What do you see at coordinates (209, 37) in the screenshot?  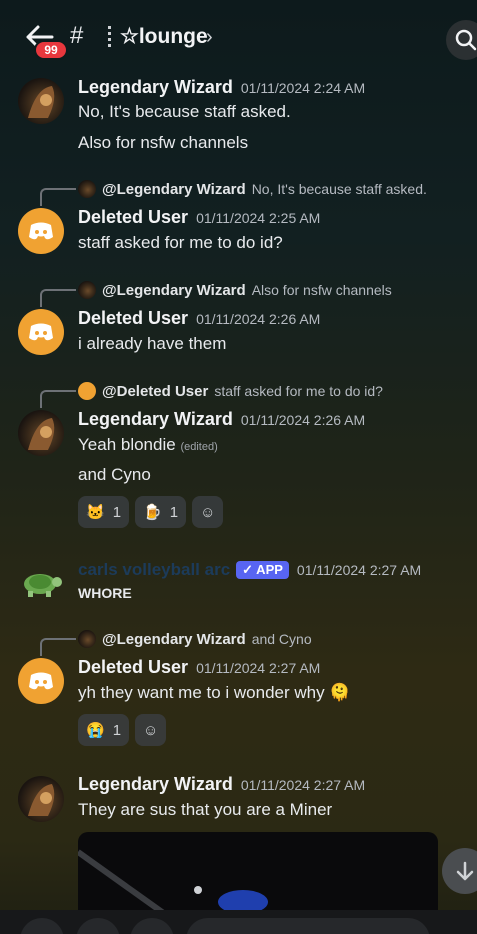 I see `chevron-right-icon: ›` at bounding box center [209, 37].